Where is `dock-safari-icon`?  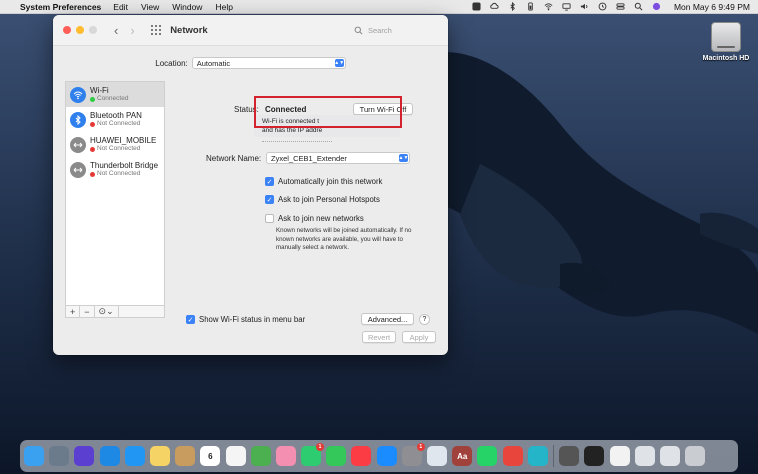
dock-safari-icon is located at coordinates (109, 456).